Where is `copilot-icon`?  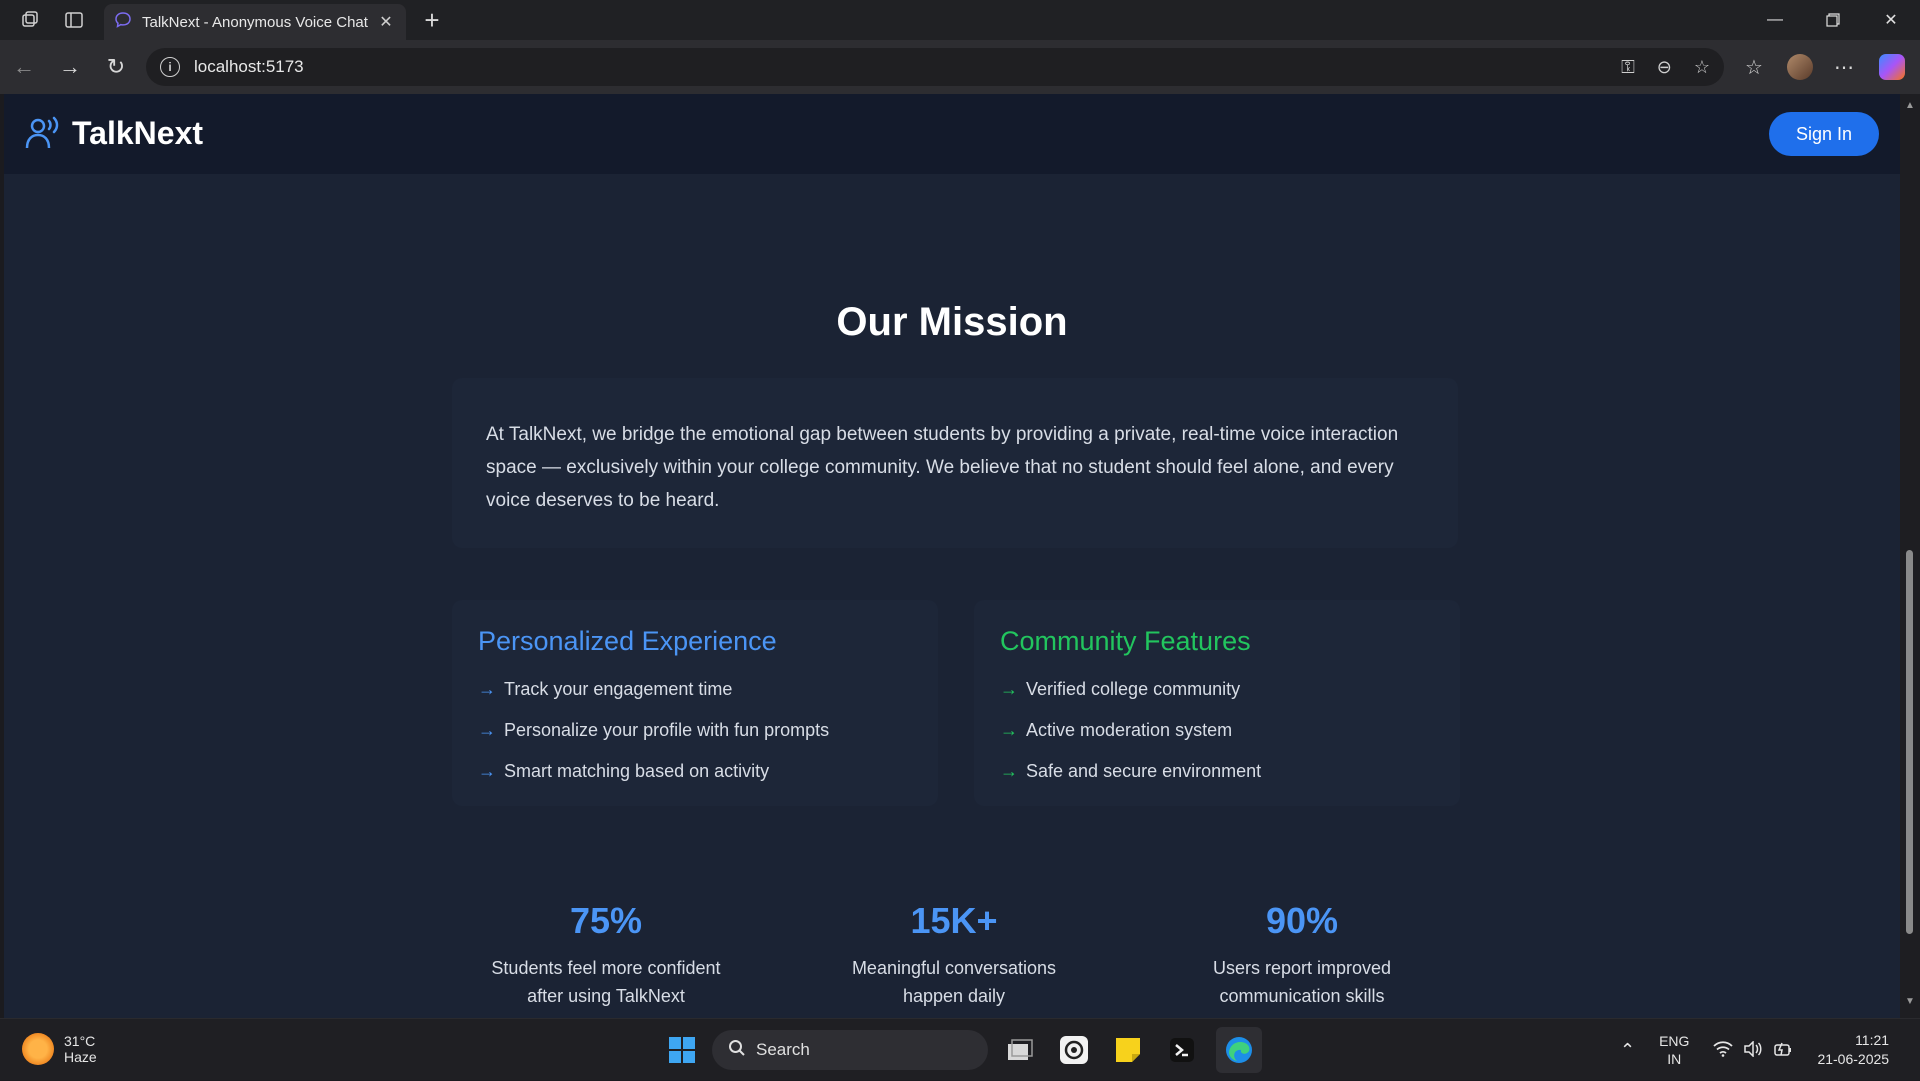
copilot-icon is located at coordinates (1892, 67).